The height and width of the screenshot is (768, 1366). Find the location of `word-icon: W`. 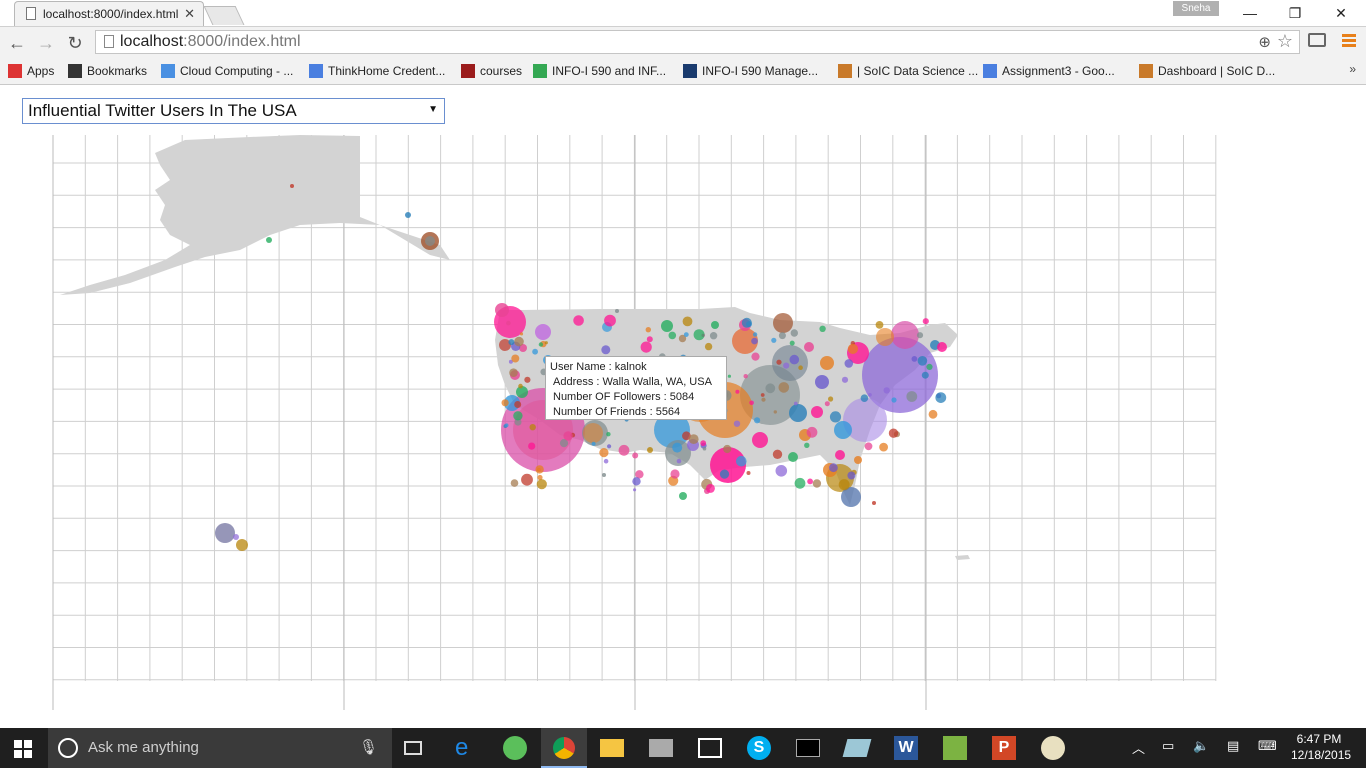

word-icon: W is located at coordinates (906, 748).